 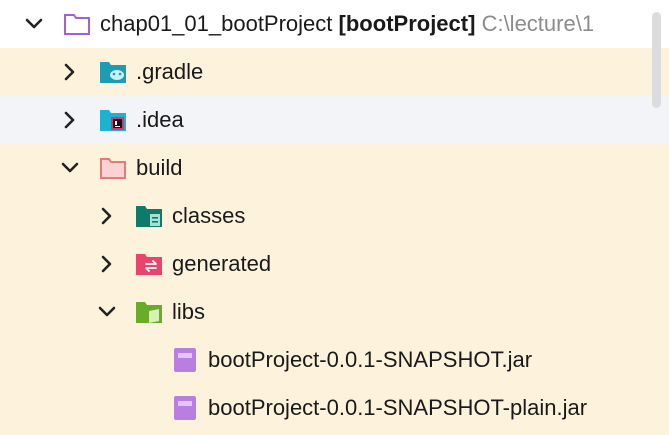 What do you see at coordinates (149, 264) in the screenshot?
I see `generated-folder-icon` at bounding box center [149, 264].